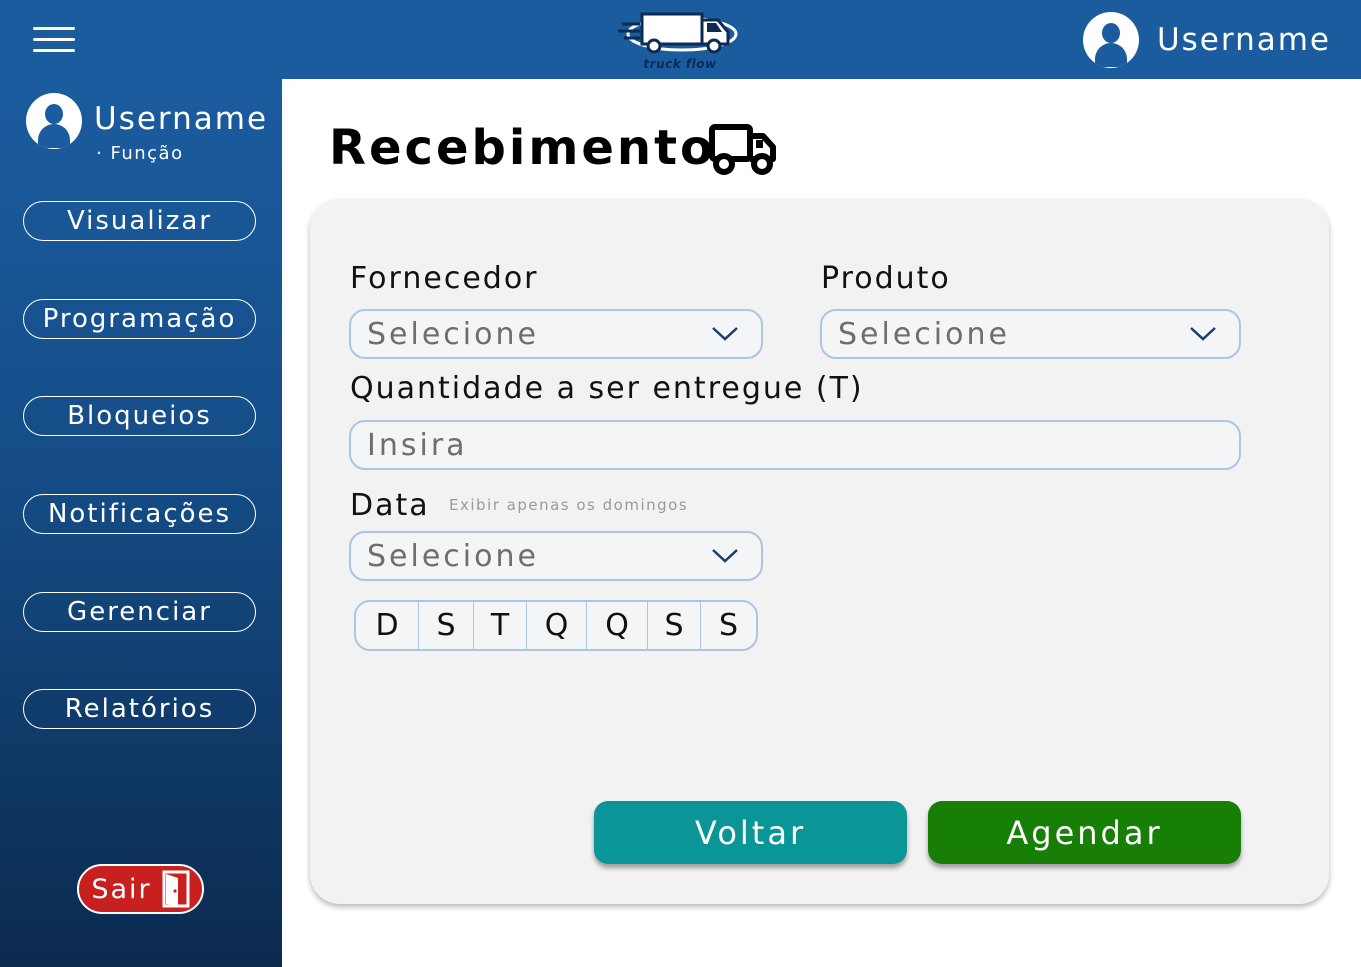 This screenshot has width=1361, height=967. What do you see at coordinates (390, 505) in the screenshot?
I see `date-label: Data` at bounding box center [390, 505].